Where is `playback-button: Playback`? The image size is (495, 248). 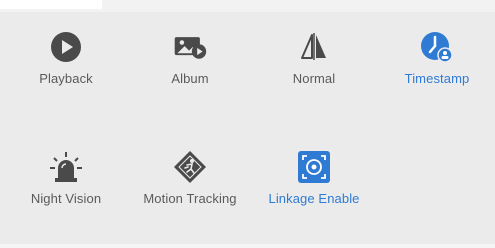
playback-button: Playback is located at coordinates (66, 65).